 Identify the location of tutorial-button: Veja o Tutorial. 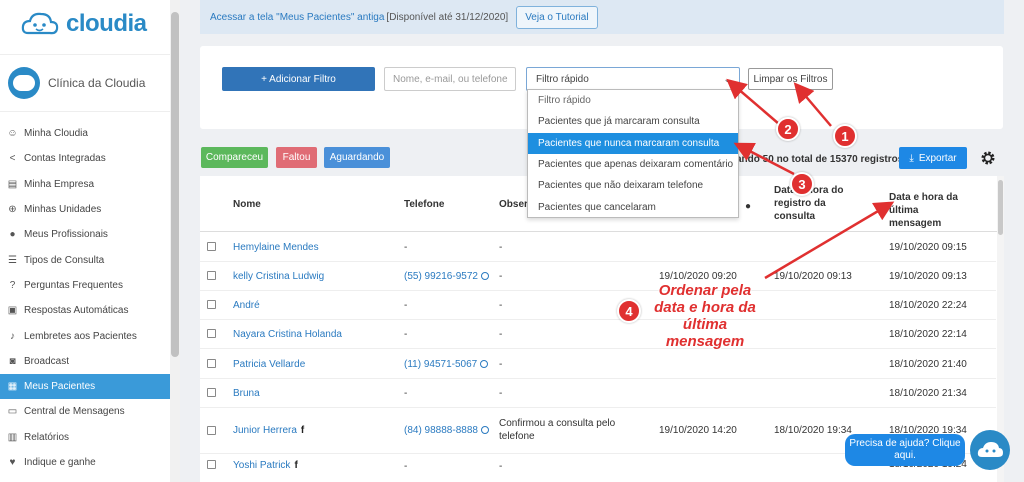
(557, 17).